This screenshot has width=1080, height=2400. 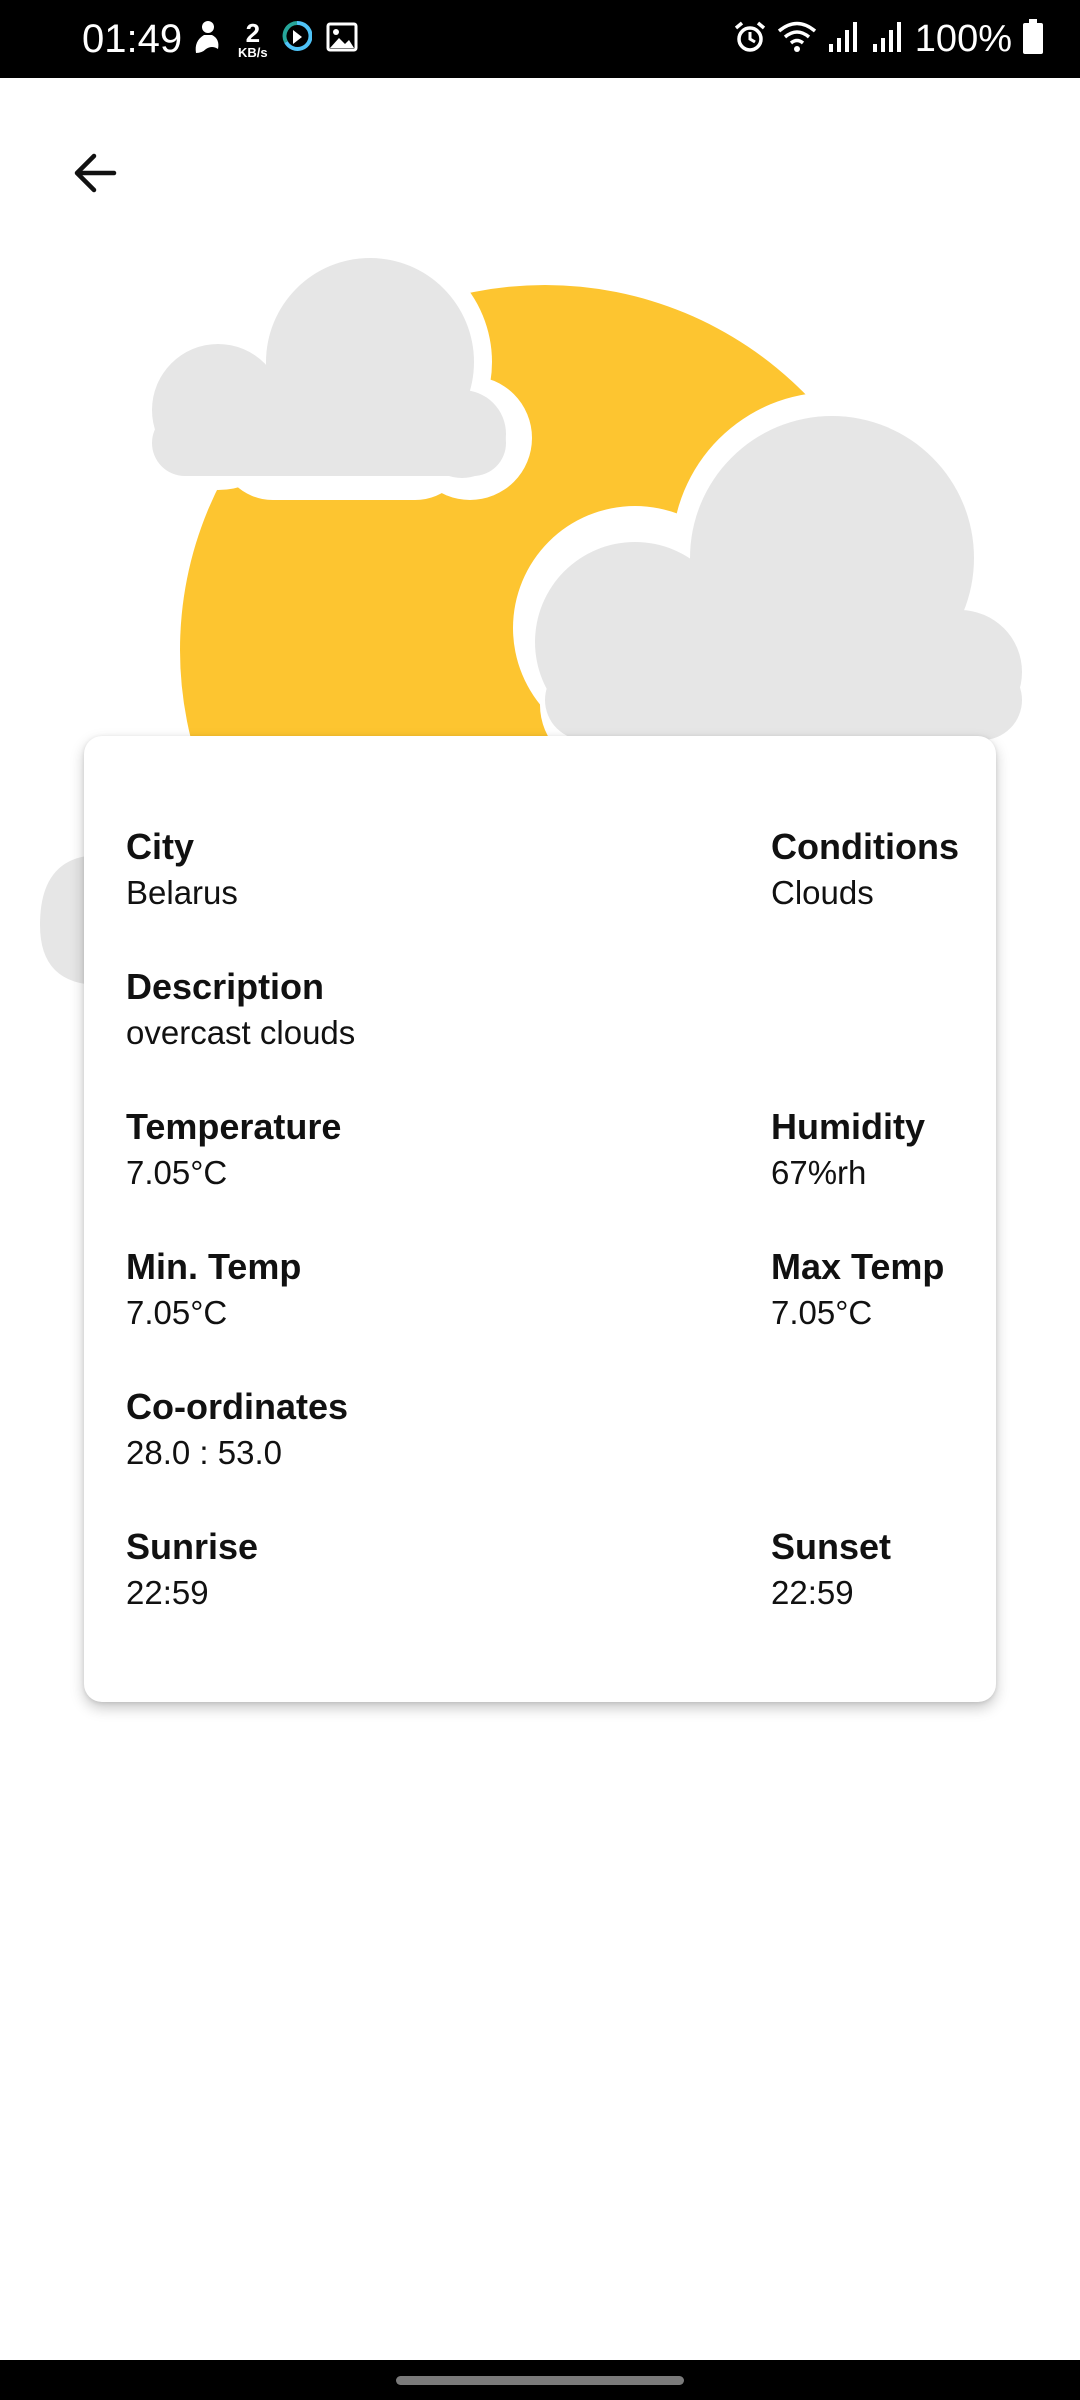 What do you see at coordinates (214, 1266) in the screenshot?
I see `min-temp-label: Min. Temp` at bounding box center [214, 1266].